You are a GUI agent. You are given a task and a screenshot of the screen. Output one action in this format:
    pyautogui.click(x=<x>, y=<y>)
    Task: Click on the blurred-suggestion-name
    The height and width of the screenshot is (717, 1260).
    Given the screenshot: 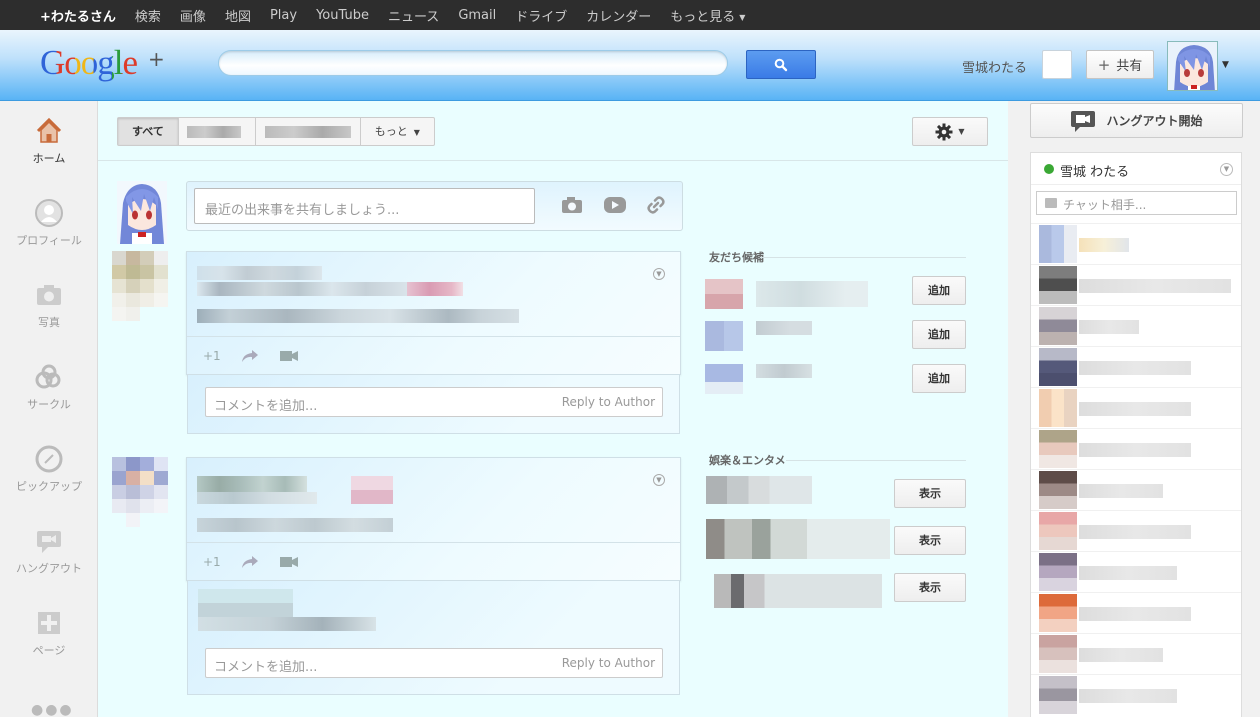 What is the action you would take?
    pyautogui.click(x=812, y=294)
    